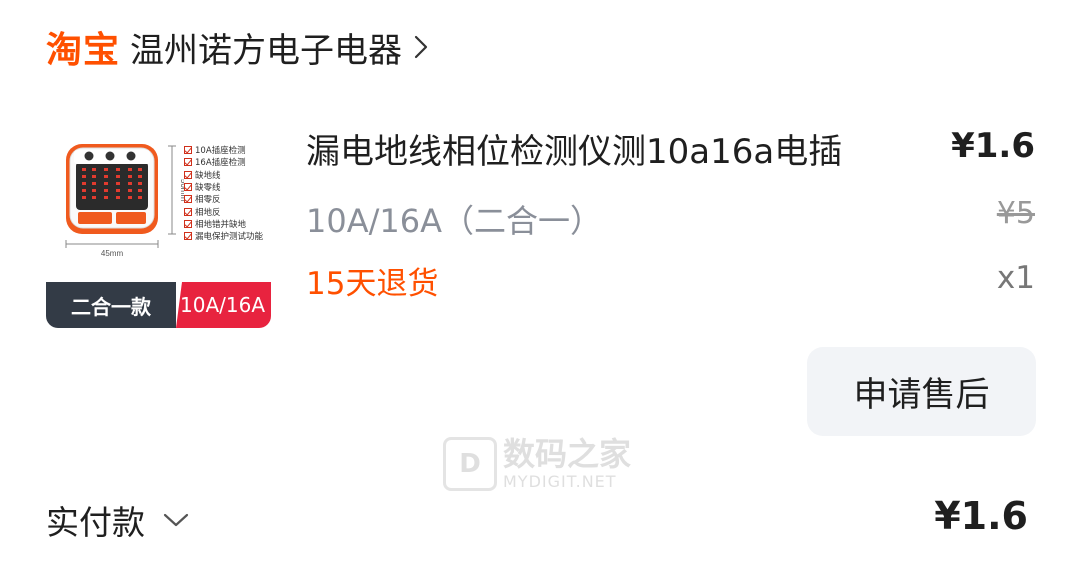  I want to click on band-spec-label: 10A/16A, so click(223, 305).